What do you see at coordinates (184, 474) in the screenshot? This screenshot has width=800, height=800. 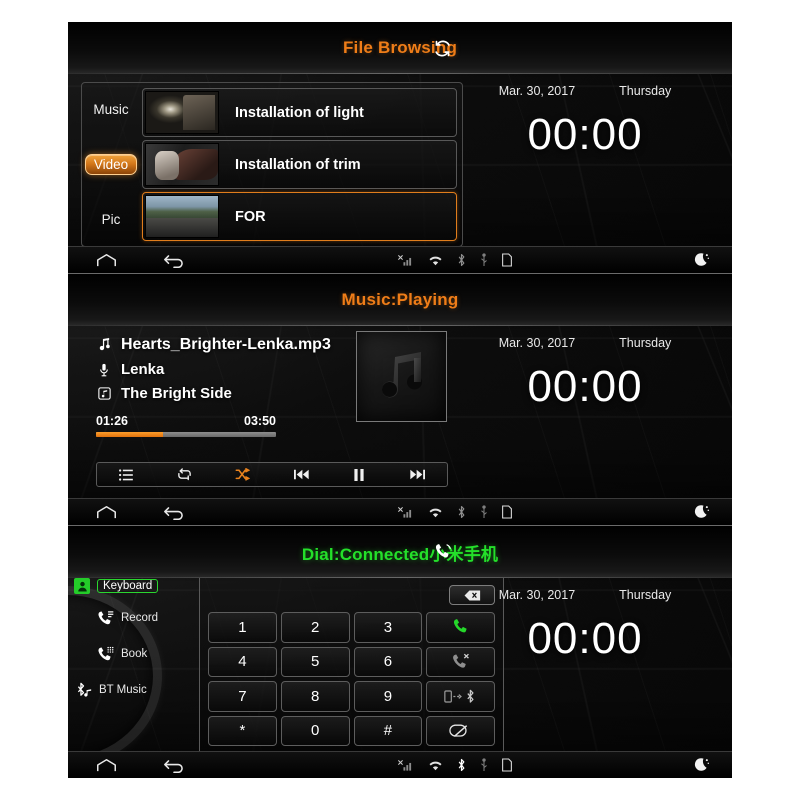 I see `repeat-button` at bounding box center [184, 474].